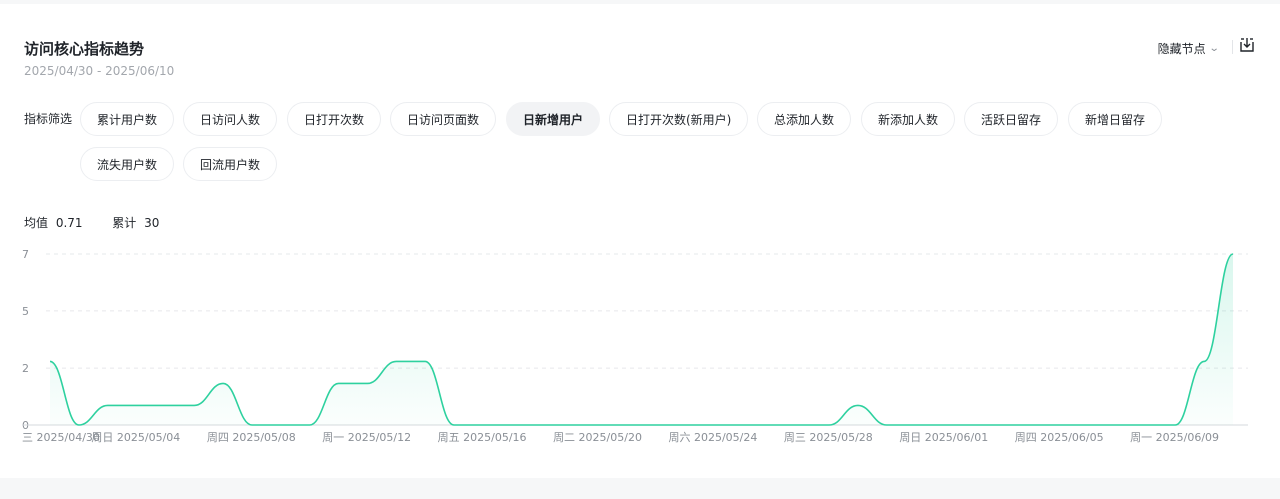 This screenshot has height=499, width=1280. What do you see at coordinates (712, 437) in the screenshot?
I see `x-tick-label: 周六 2025/05/24` at bounding box center [712, 437].